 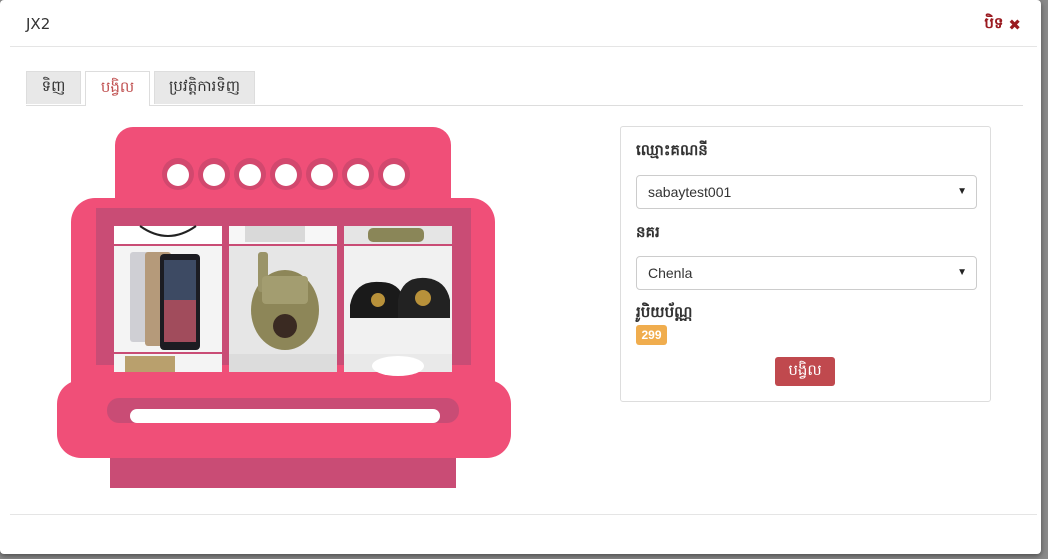 What do you see at coordinates (664, 312) in the screenshot?
I see `currency-label: រូបិយប័ណ្ណ` at bounding box center [664, 312].